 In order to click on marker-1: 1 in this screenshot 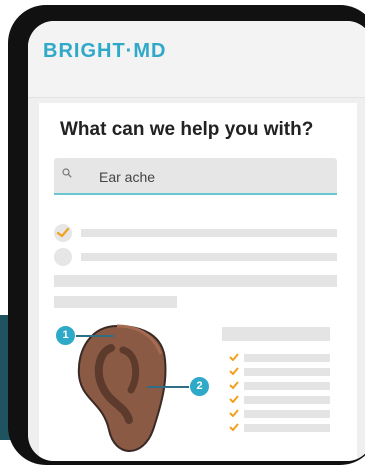, I will do `click(65, 335)`.